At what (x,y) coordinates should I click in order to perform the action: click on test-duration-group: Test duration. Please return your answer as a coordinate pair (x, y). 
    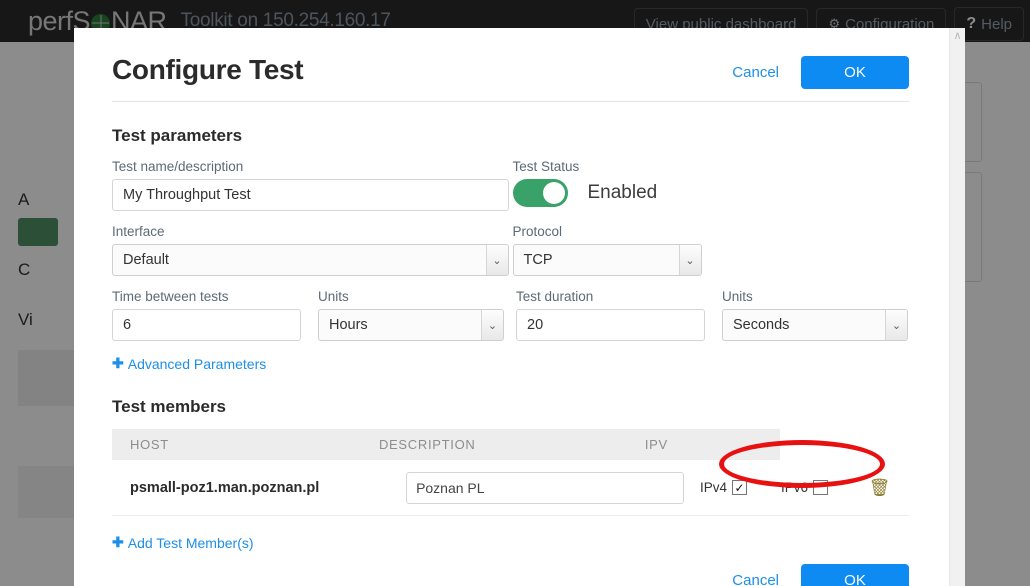
    Looking at the image, I should click on (610, 308).